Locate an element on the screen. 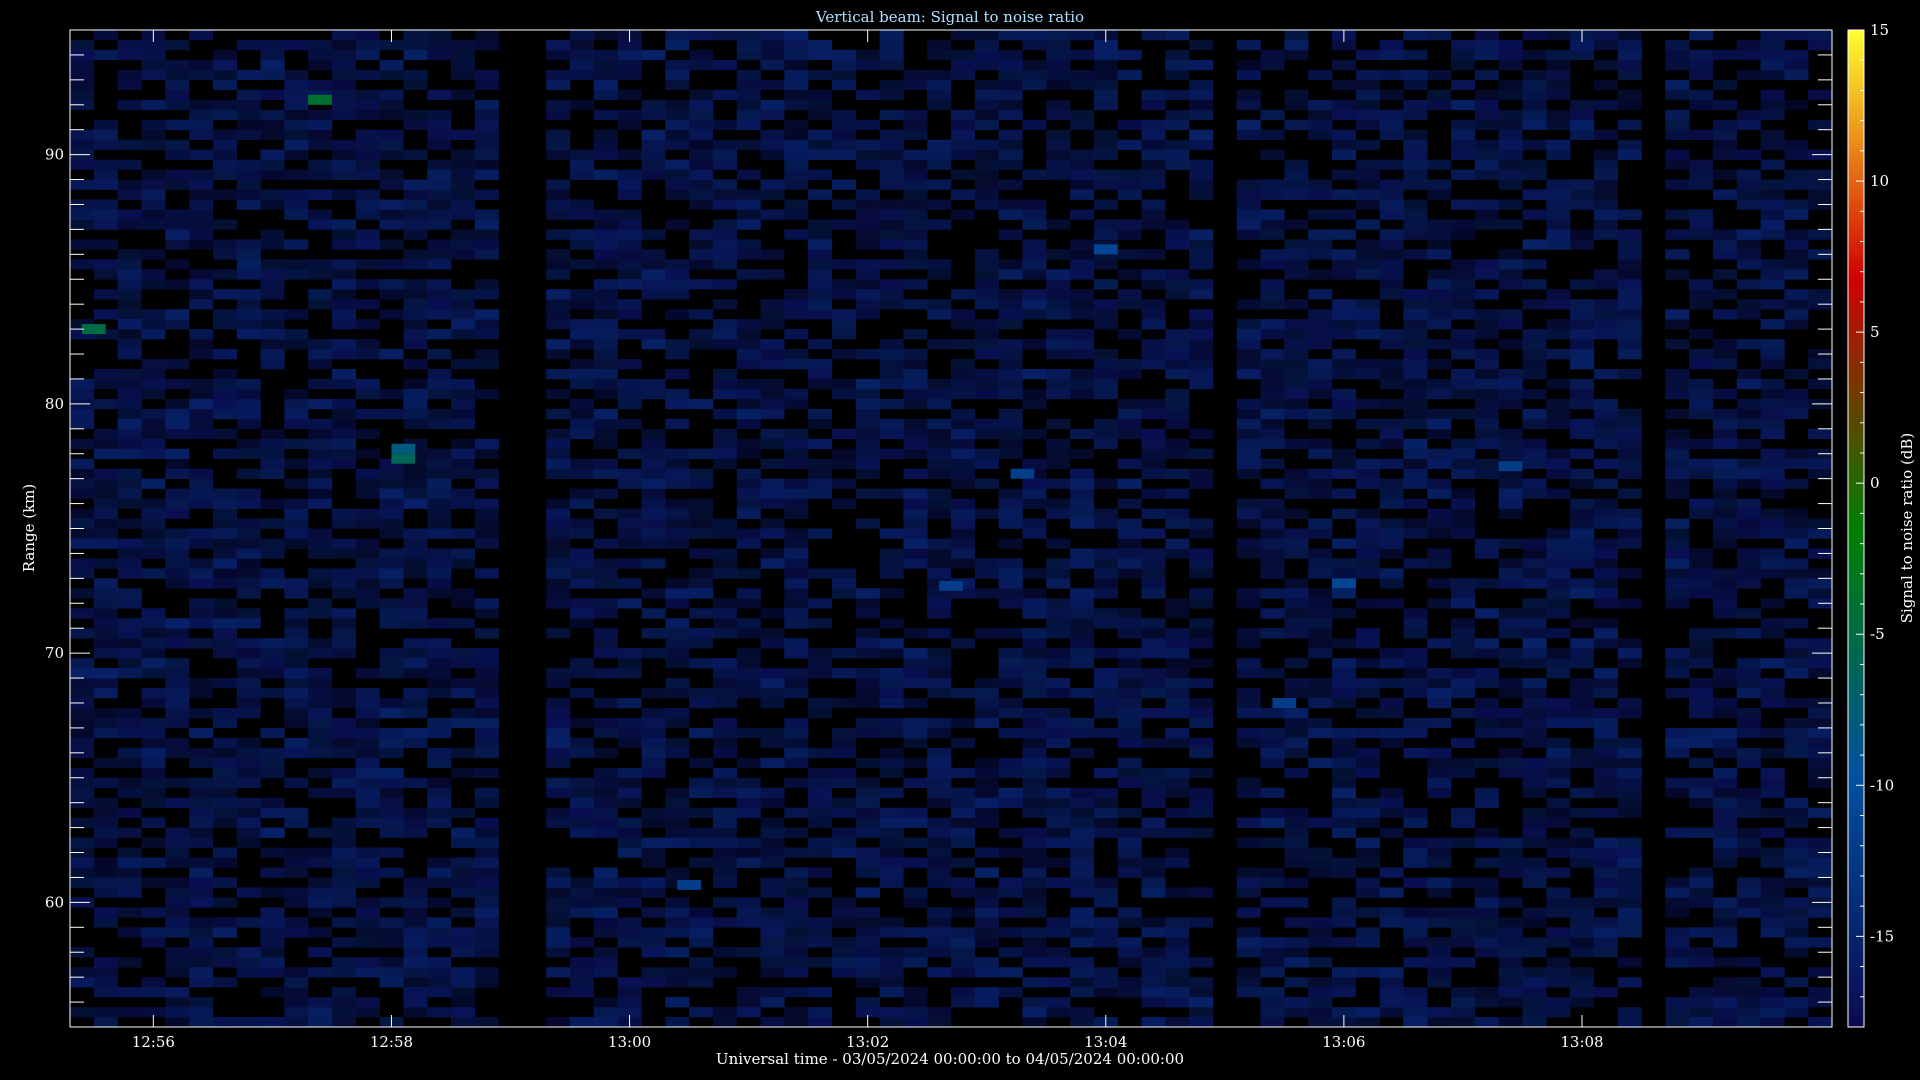 The image size is (1920, 1080). colorbar-tick-label: 0 is located at coordinates (1875, 483).